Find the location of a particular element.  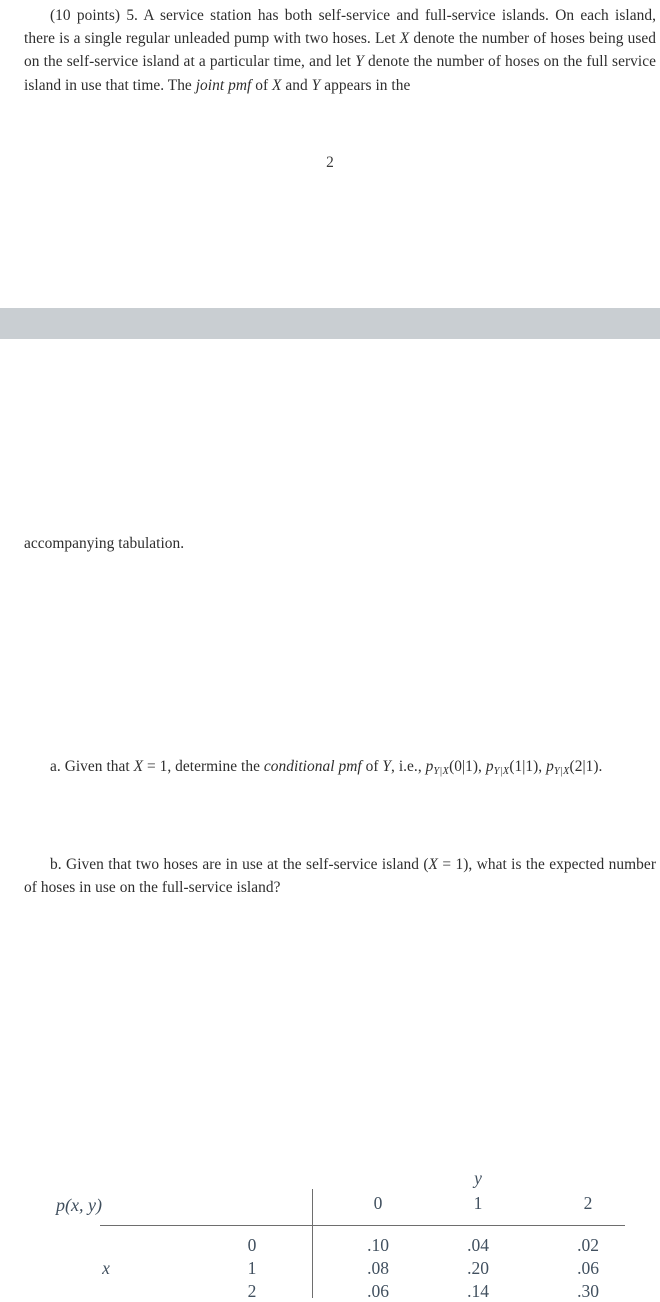

table-row-header-2: 2 is located at coordinates (252, 1291).